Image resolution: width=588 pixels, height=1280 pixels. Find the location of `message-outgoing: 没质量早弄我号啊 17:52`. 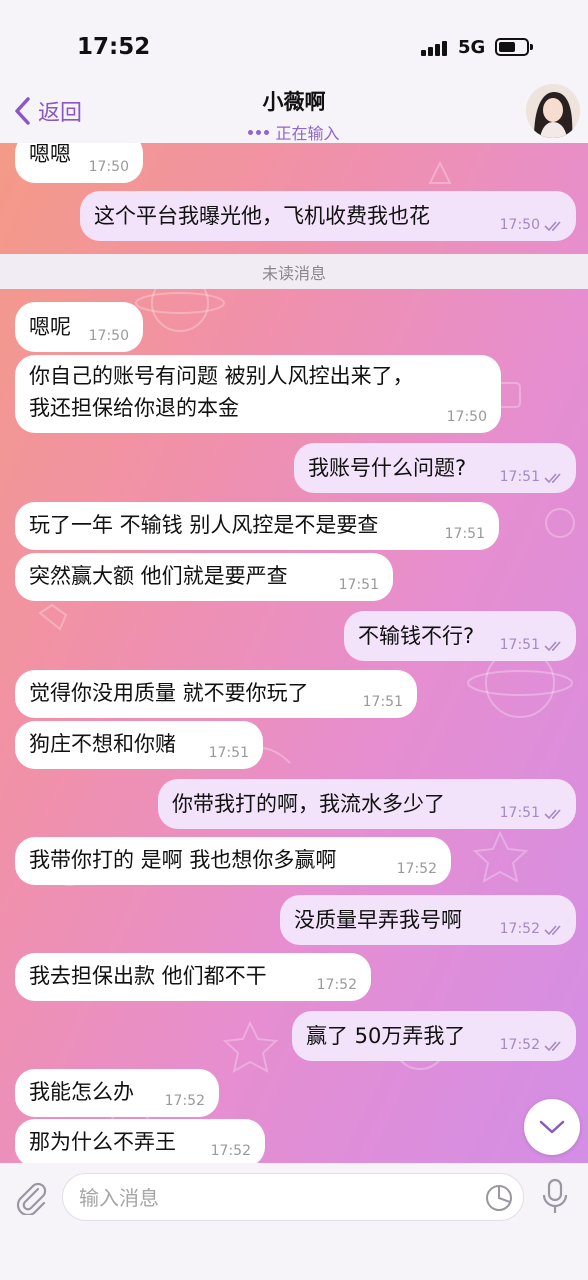

message-outgoing: 没质量早弄我号啊 17:52 is located at coordinates (428, 920).